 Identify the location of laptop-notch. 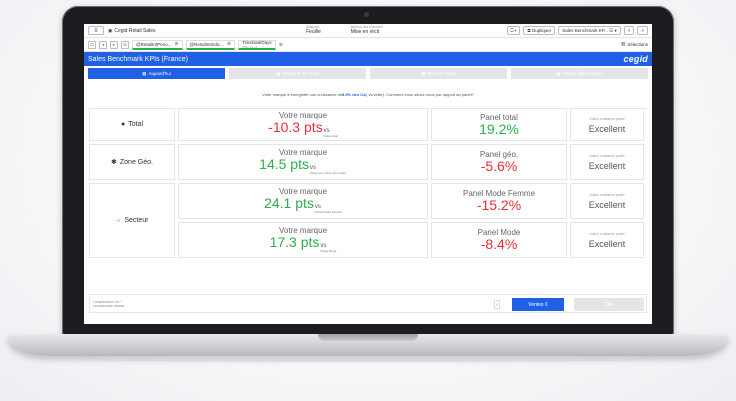
(368, 337).